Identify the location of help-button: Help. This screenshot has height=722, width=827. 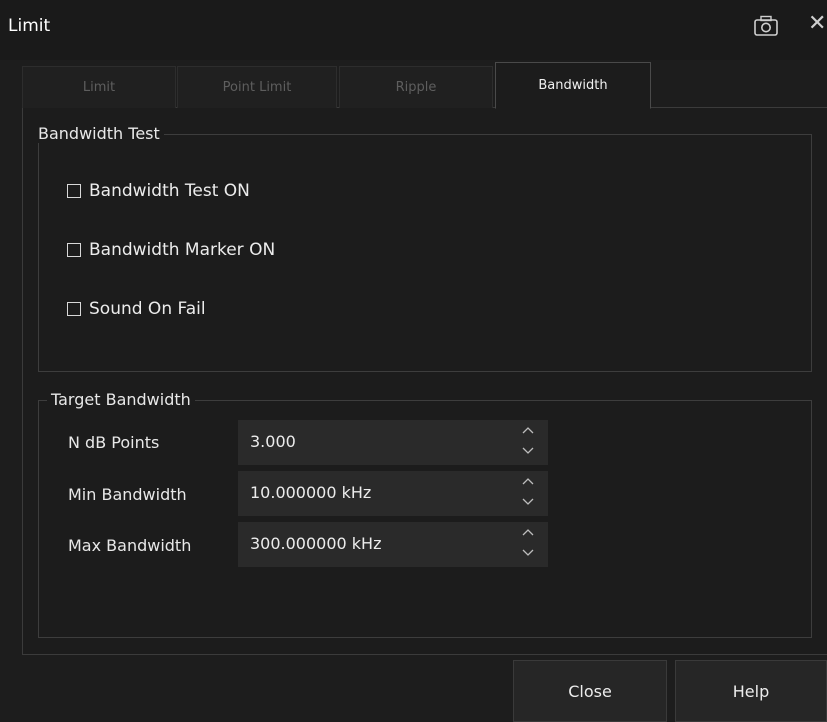
(751, 691).